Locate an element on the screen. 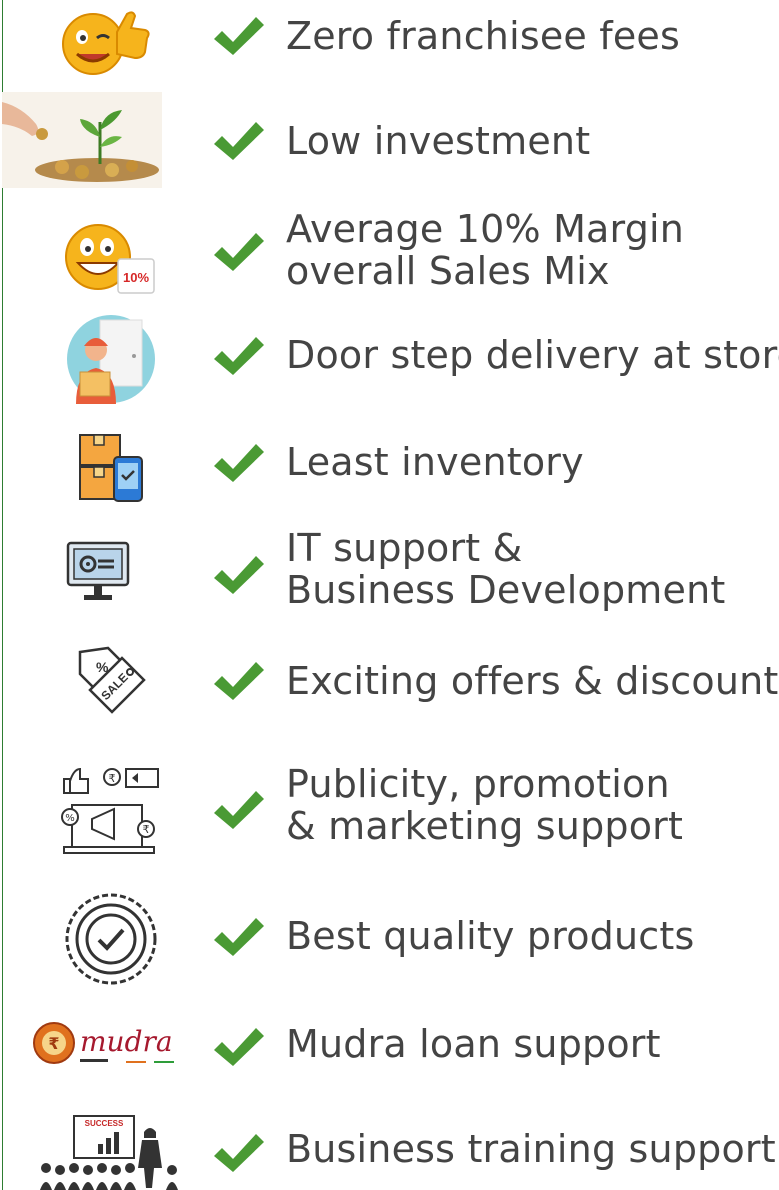 Image resolution: width=779 pixels, height=1190 pixels. benefit-label: Publicity, promotion & marketing support is located at coordinates (485, 805).